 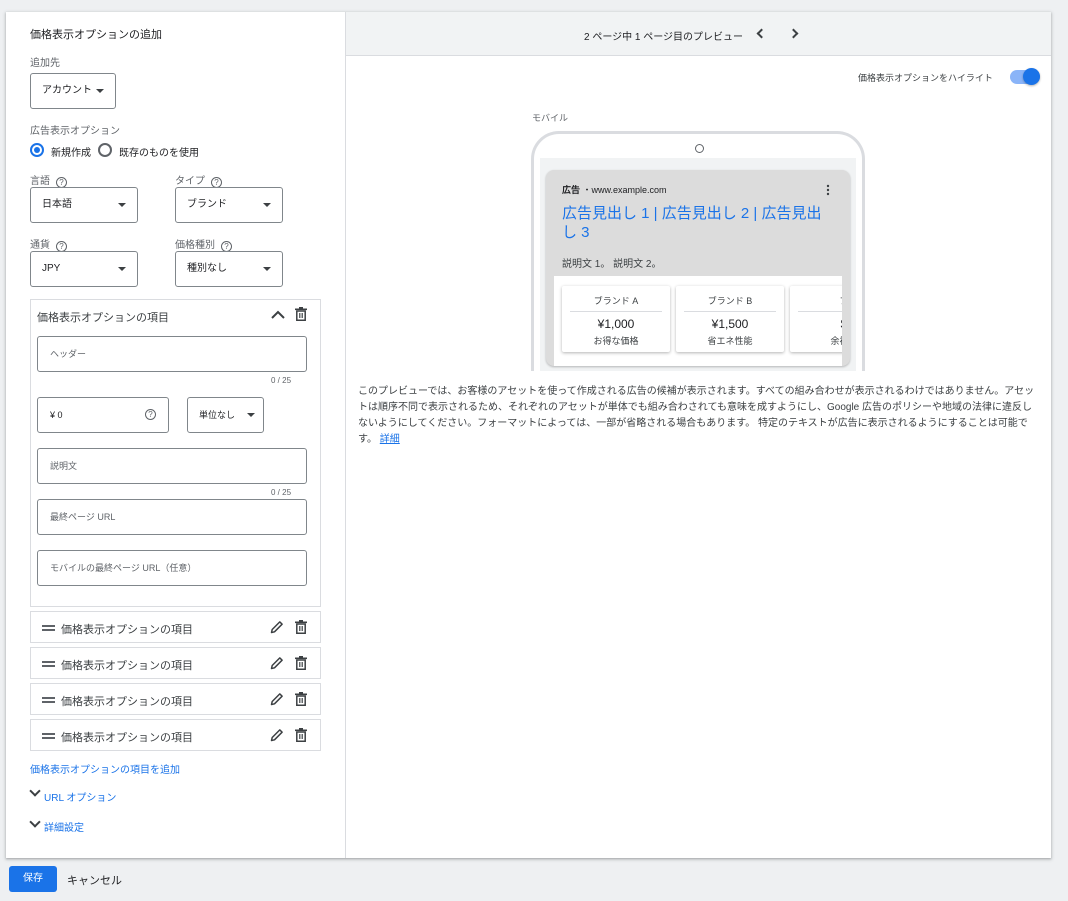 What do you see at coordinates (96, 35) in the screenshot?
I see `dialog-title: 価格表示オプションの追加` at bounding box center [96, 35].